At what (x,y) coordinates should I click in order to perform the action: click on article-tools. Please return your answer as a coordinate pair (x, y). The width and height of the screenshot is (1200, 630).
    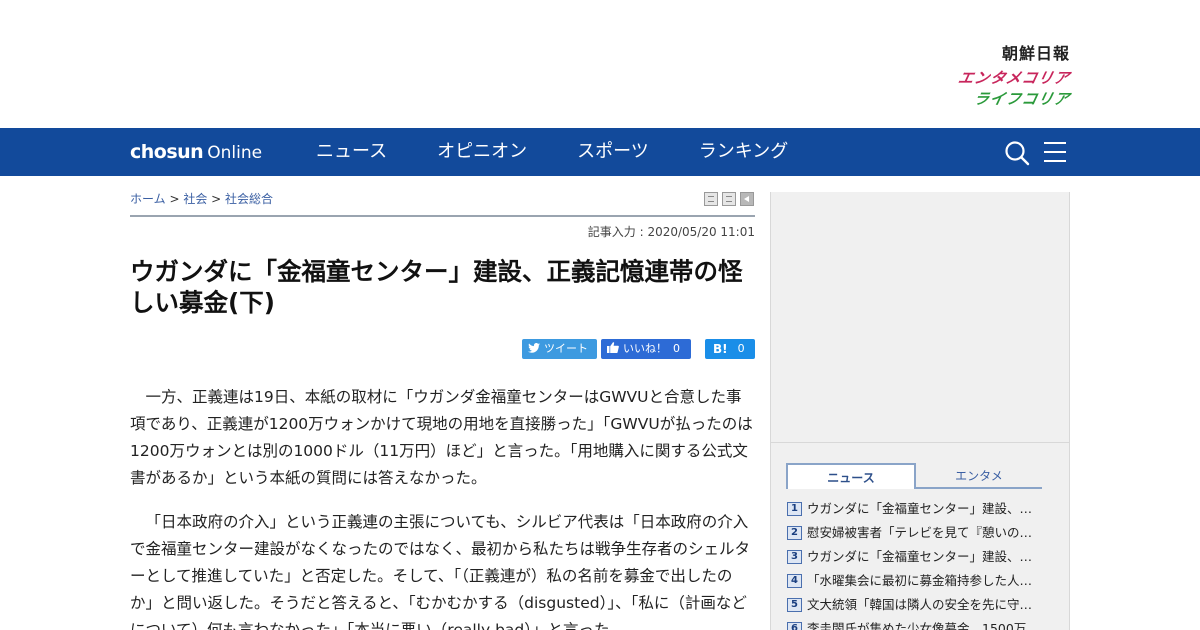
    Looking at the image, I should click on (729, 199).